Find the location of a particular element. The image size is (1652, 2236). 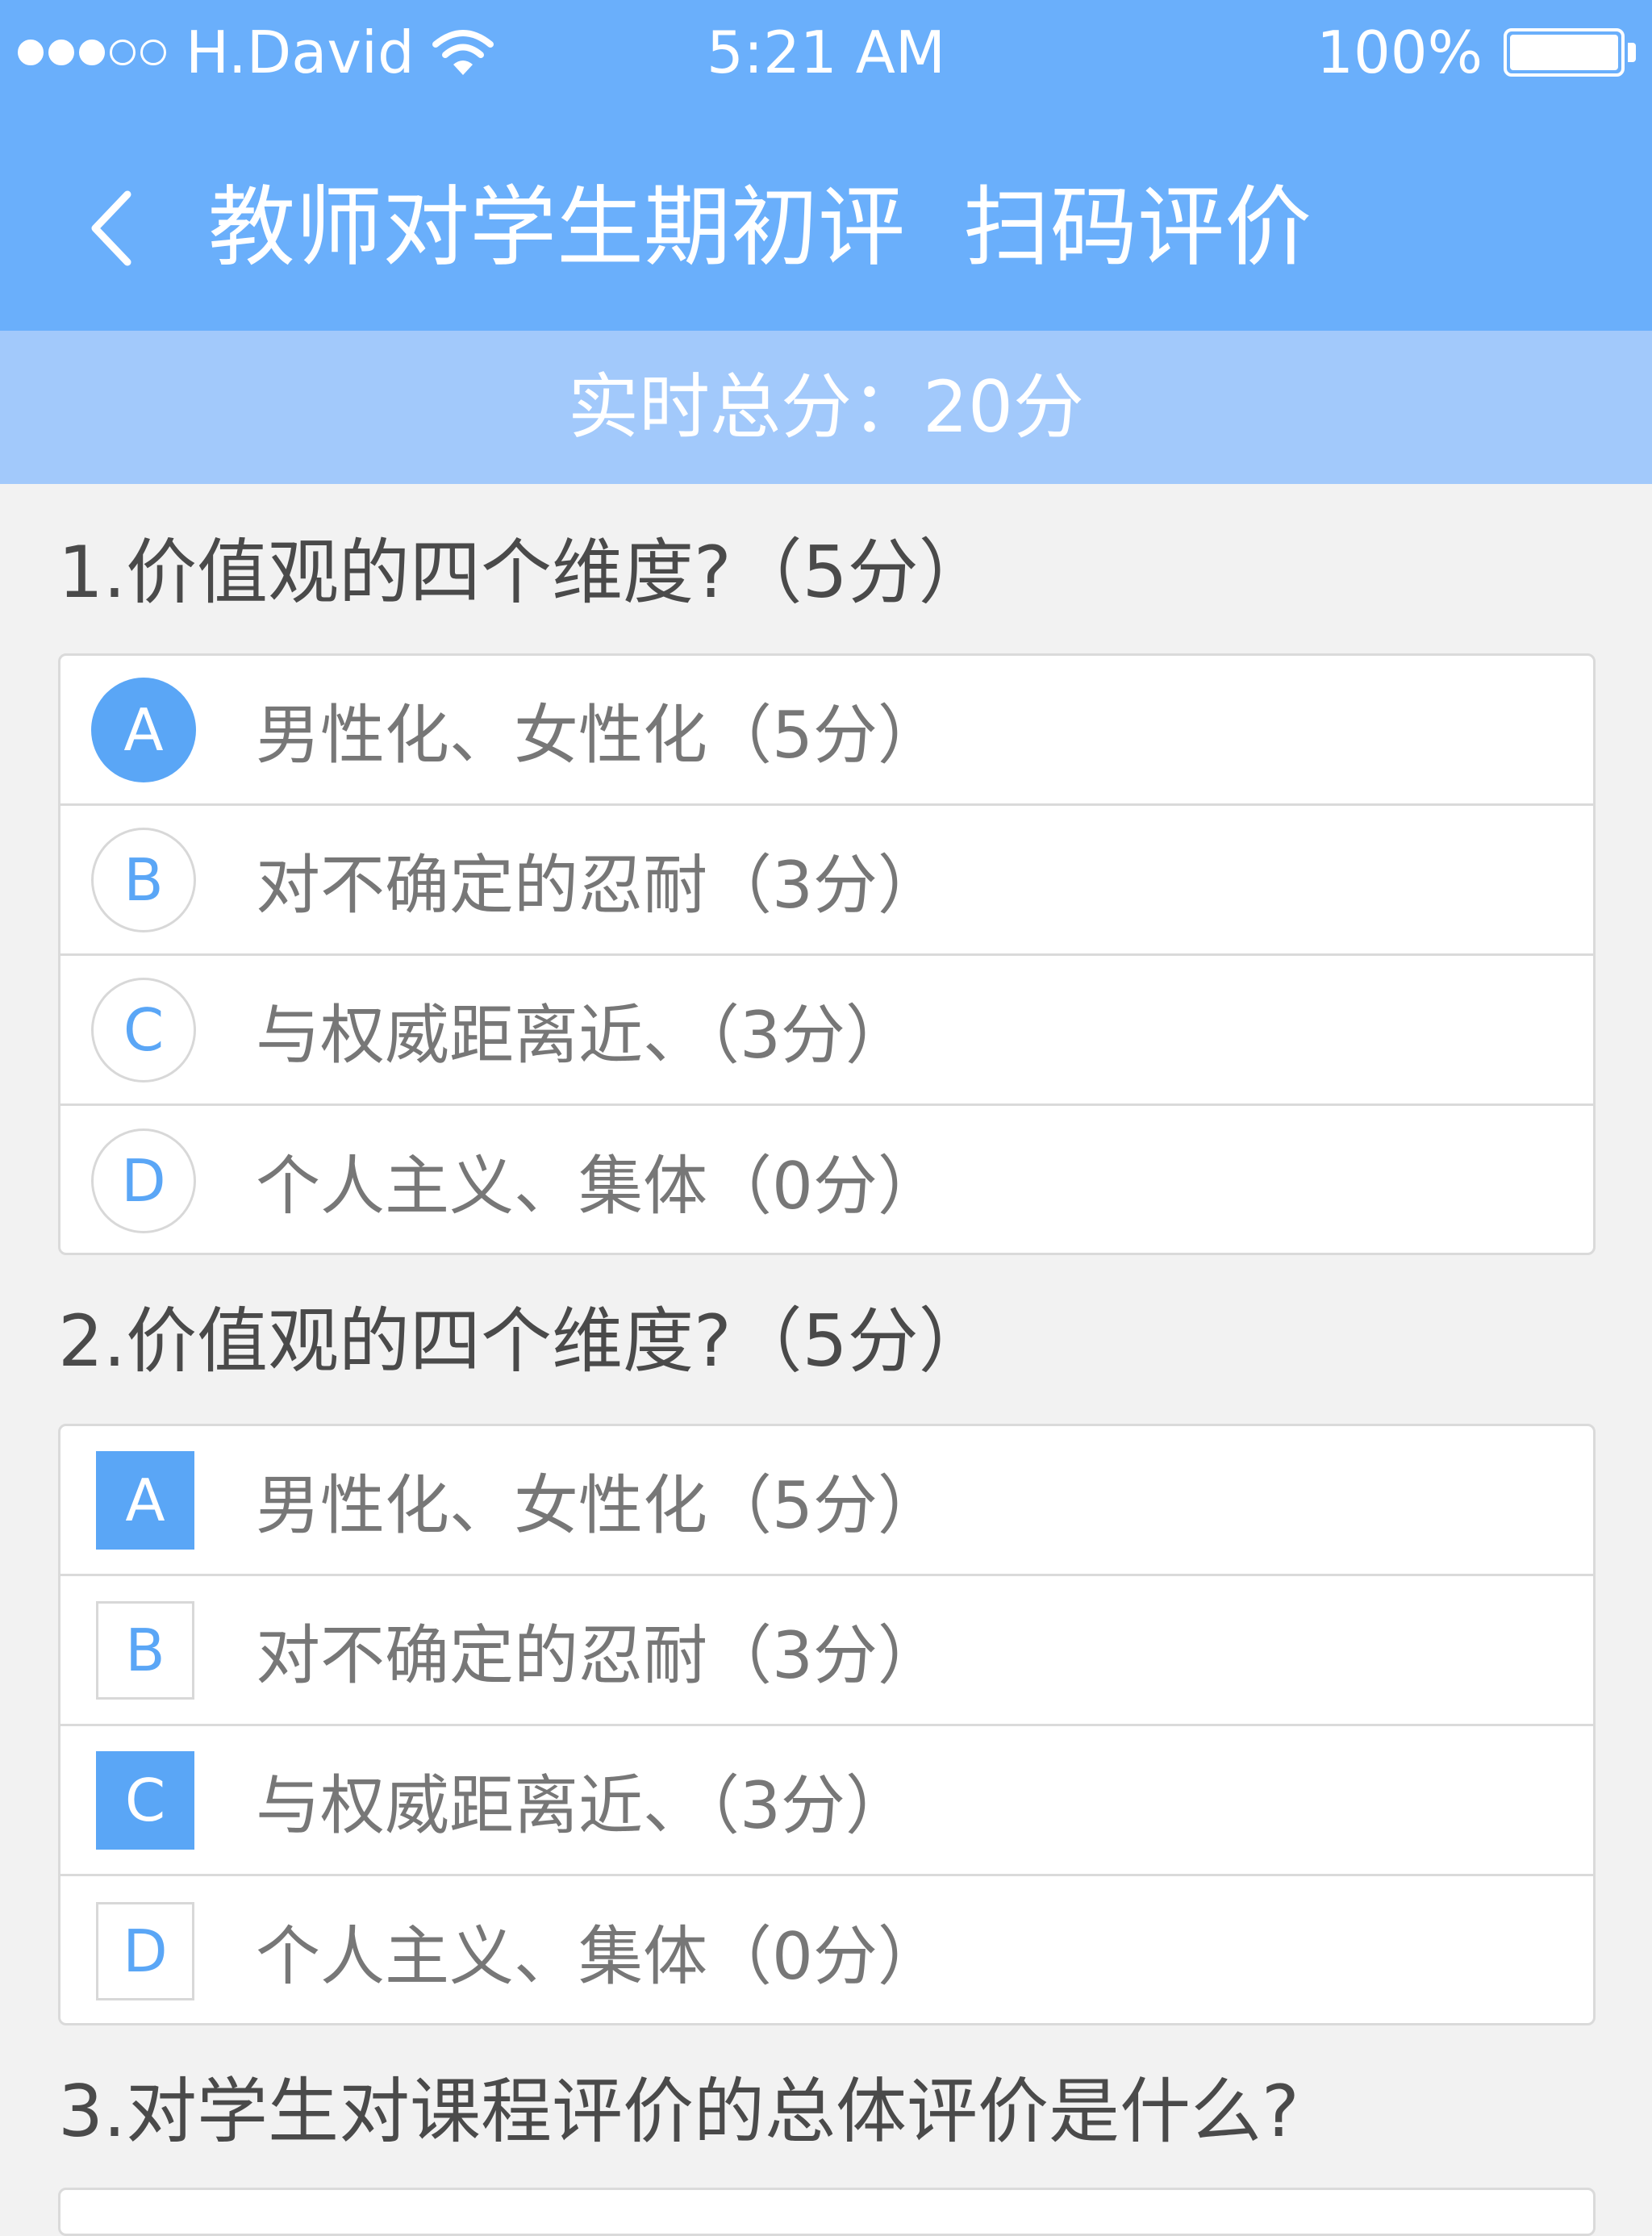

total-score-bar: 实时总分：20分 is located at coordinates (826, 407).